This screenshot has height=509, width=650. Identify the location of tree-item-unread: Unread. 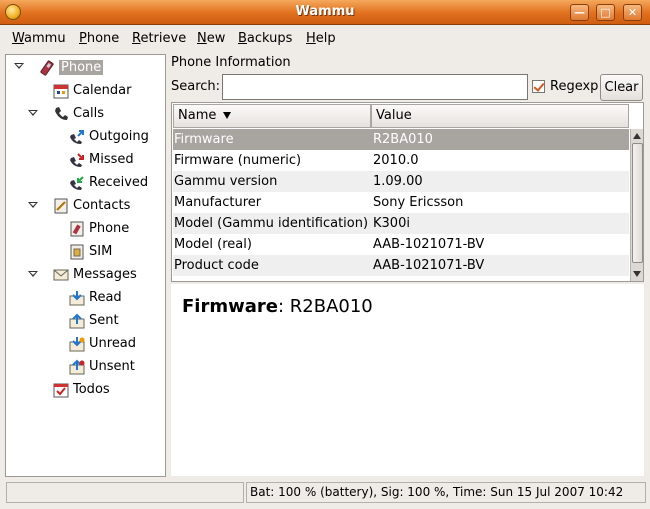
(102, 344).